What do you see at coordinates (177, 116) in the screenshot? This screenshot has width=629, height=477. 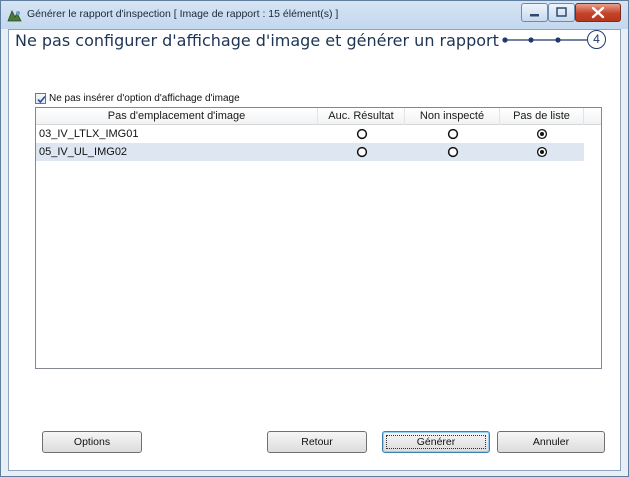 I see `column-header-image-location: Pas d'emplacement d'image` at bounding box center [177, 116].